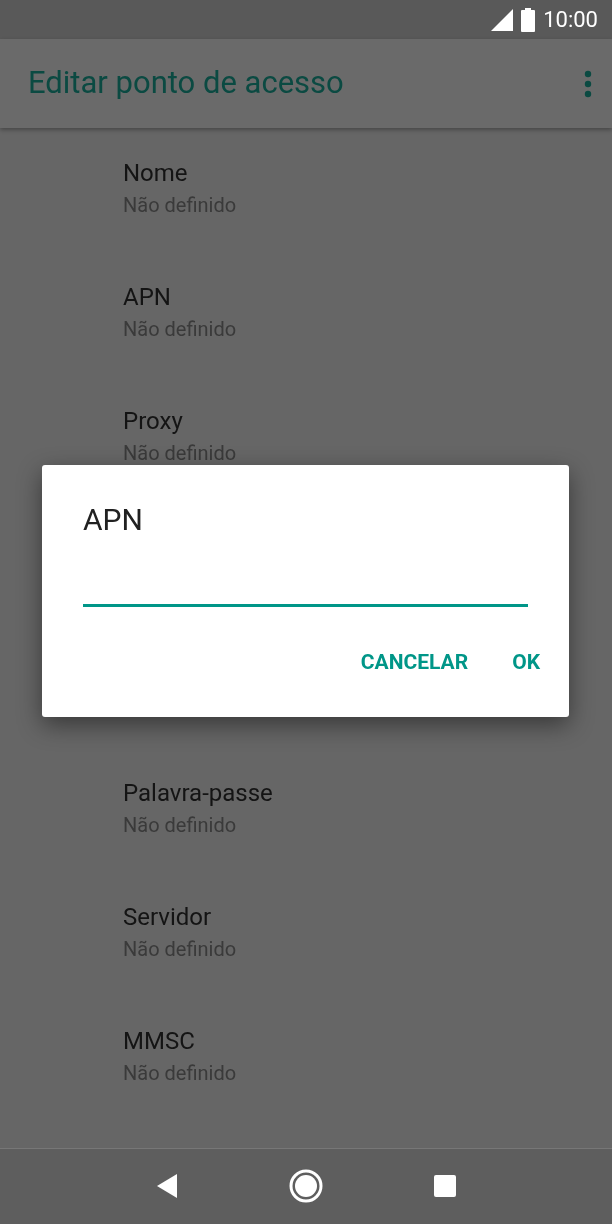  What do you see at coordinates (167, 1186) in the screenshot?
I see `back-icon` at bounding box center [167, 1186].